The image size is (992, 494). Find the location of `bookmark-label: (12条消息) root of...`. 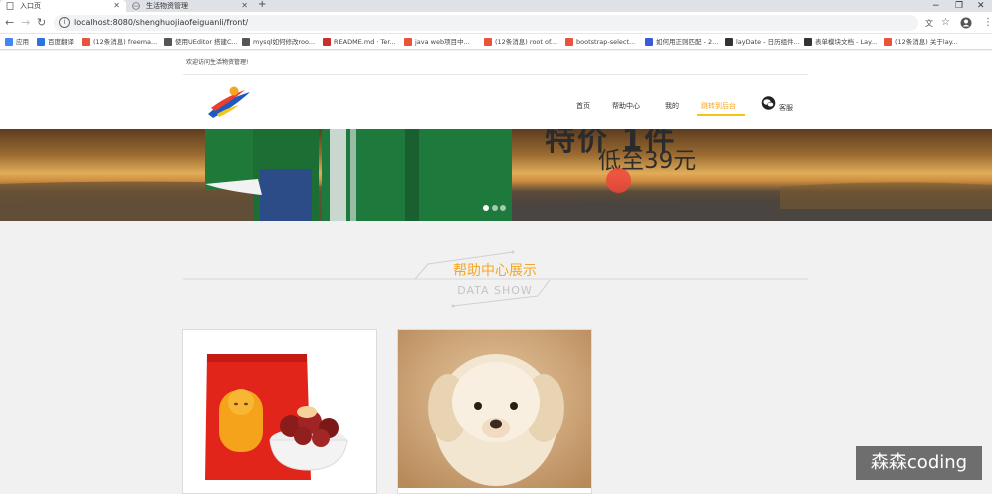

bookmark-label: (12条消息) root of... is located at coordinates (526, 42).